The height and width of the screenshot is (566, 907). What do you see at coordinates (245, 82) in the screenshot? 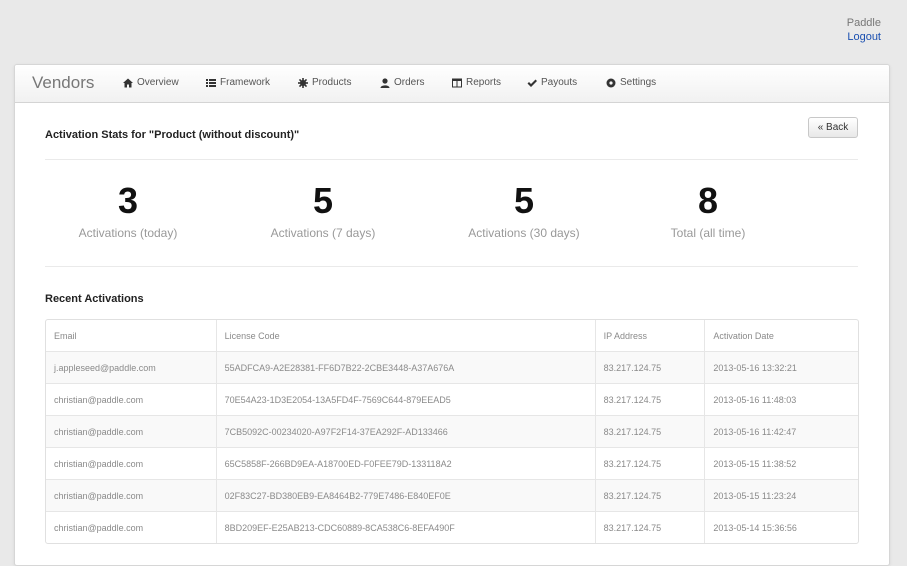
I see `nav-framework-label: Framework` at bounding box center [245, 82].